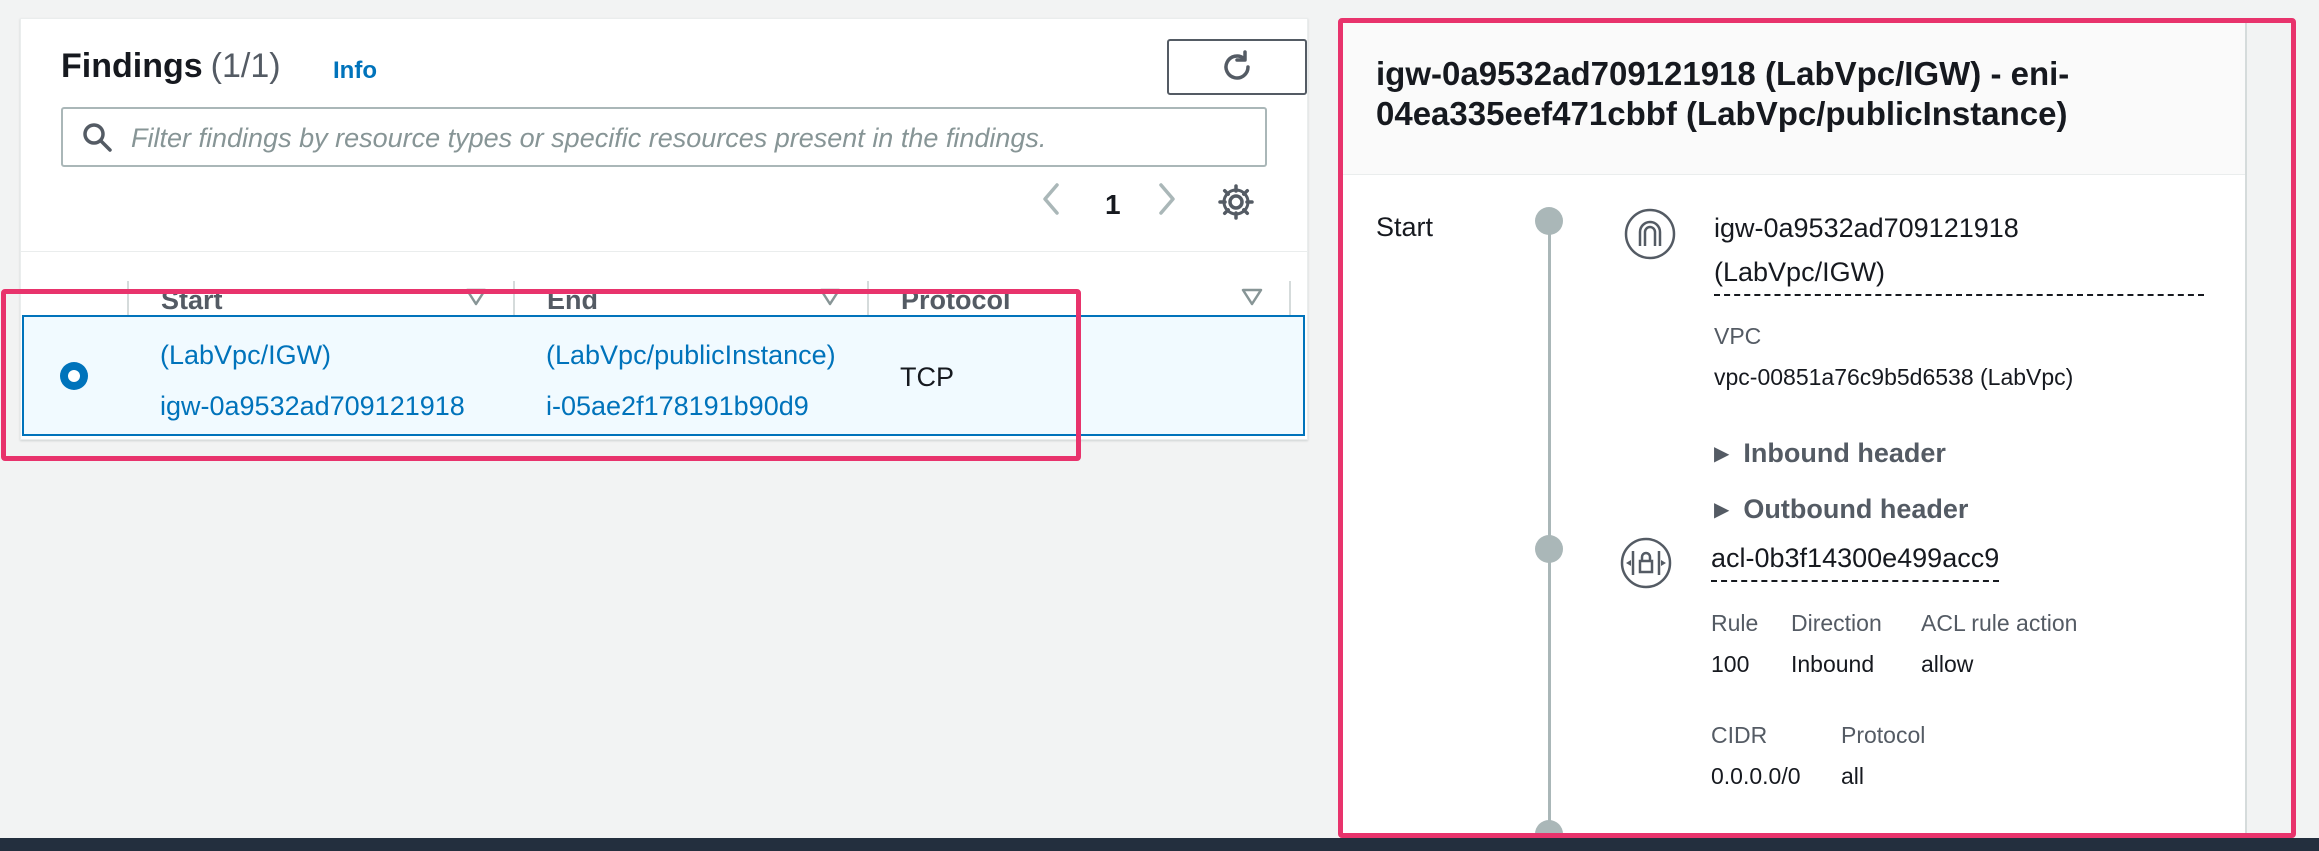 This screenshot has width=2319, height=851. Describe the element at coordinates (1236, 202) in the screenshot. I see `gear-icon` at that location.